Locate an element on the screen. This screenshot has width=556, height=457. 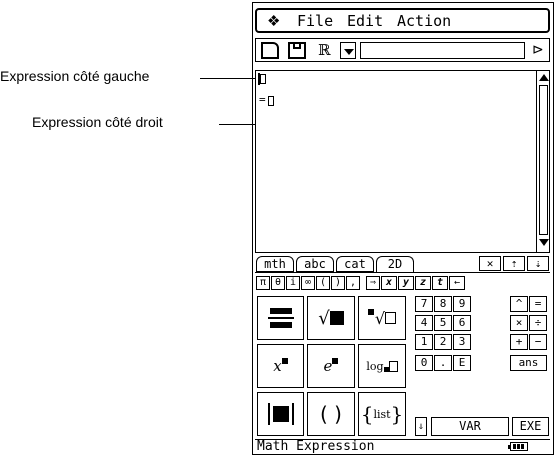
symbol-open-paren: ( is located at coordinates (323, 283).